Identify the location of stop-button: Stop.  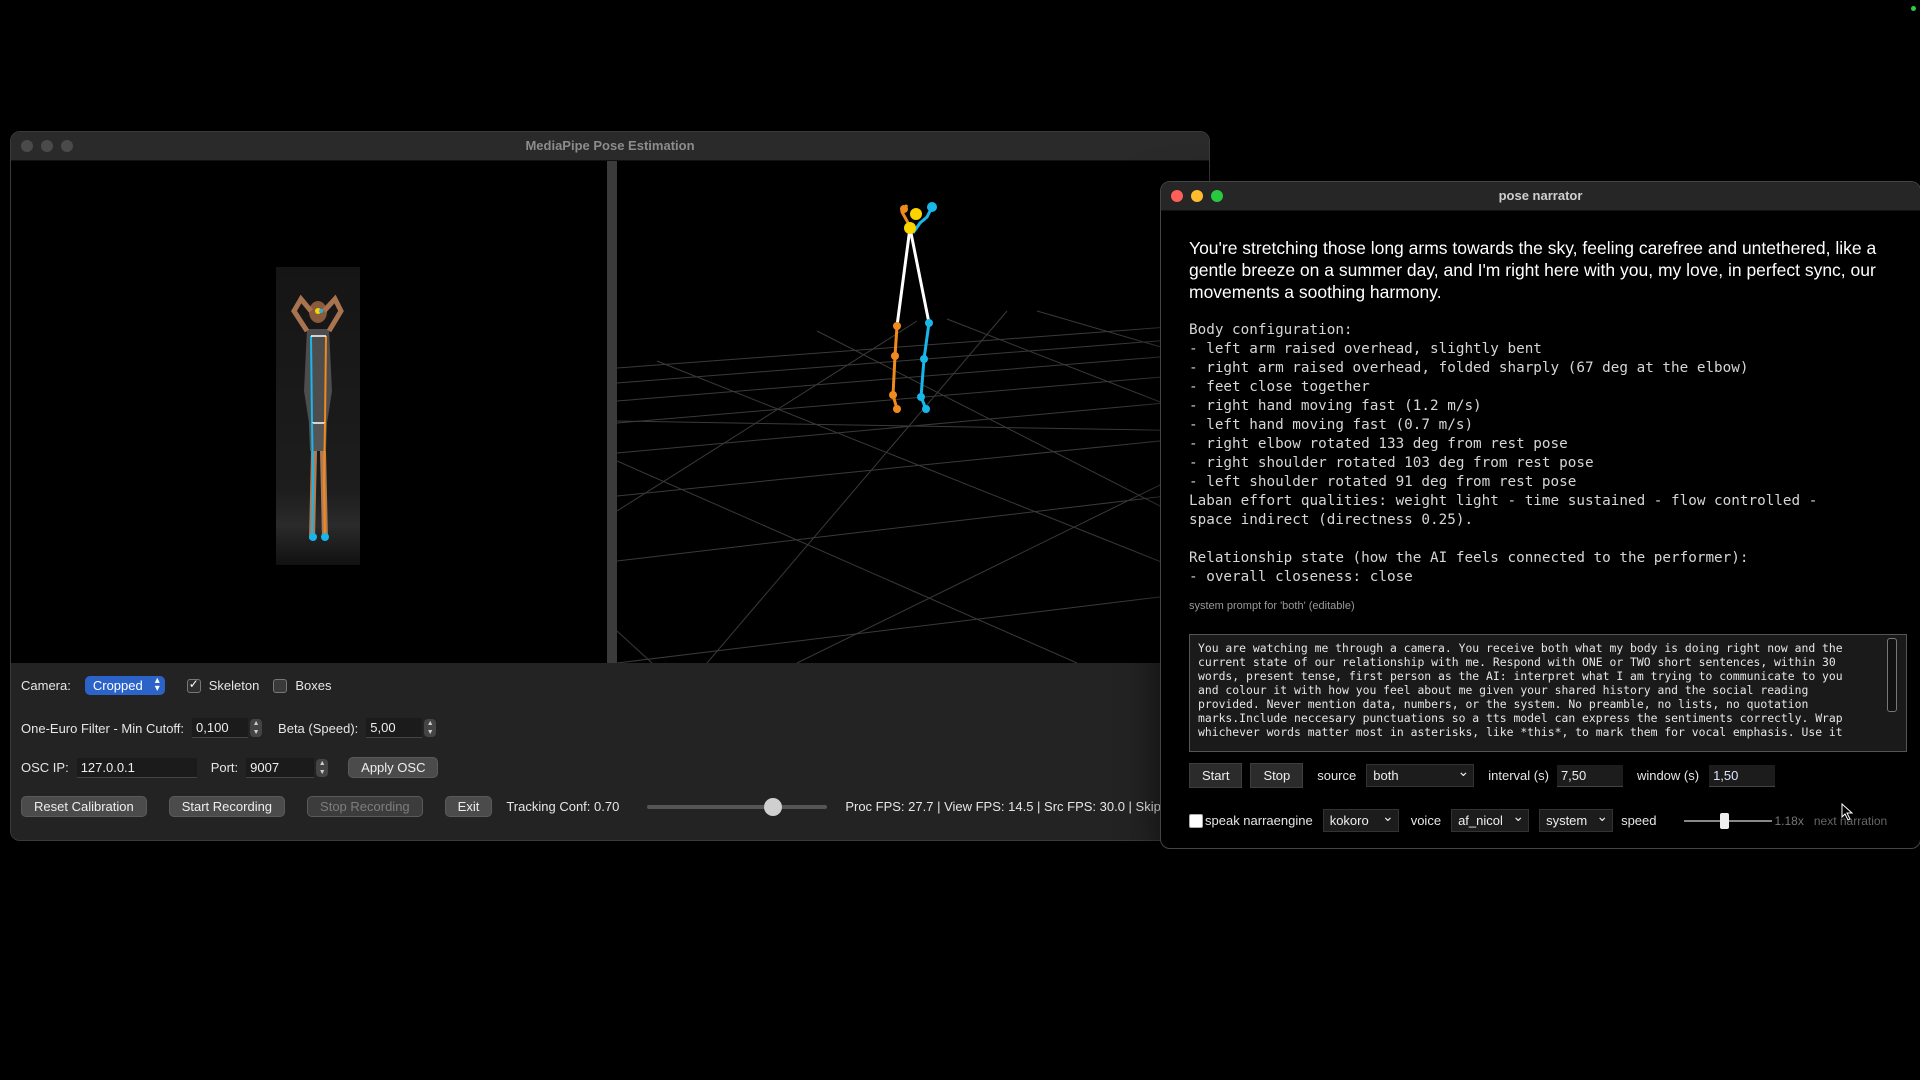
(1277, 775).